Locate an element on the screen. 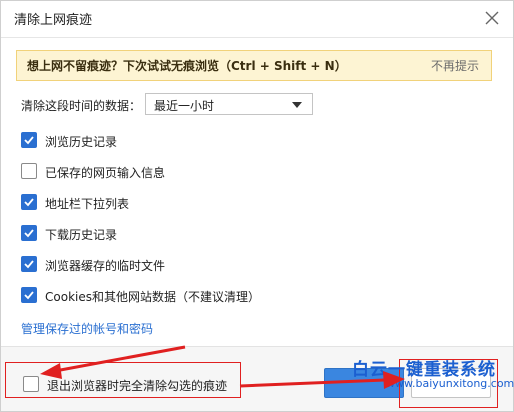  exit-clear-checkbox is located at coordinates (31, 384).